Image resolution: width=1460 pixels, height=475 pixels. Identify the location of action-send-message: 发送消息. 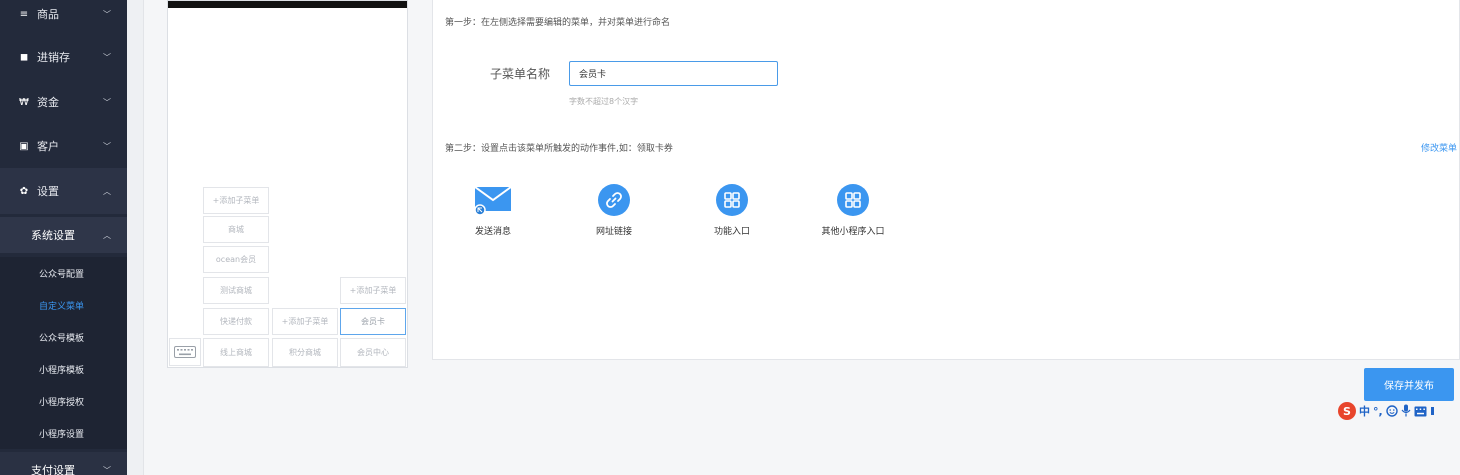
(493, 212).